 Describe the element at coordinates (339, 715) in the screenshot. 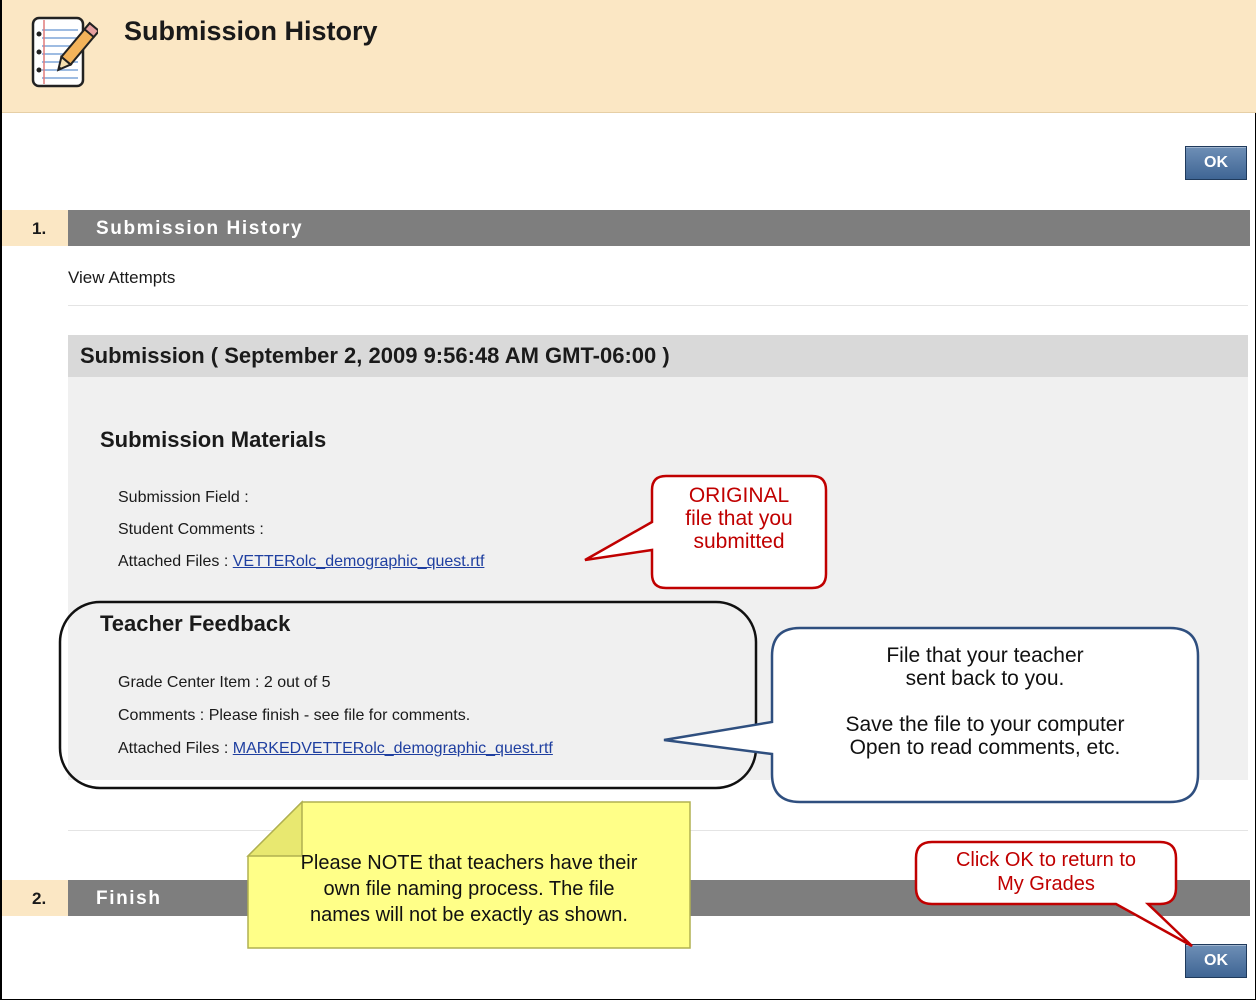

I see `comments-value: Please finish - see file for comments.` at that location.